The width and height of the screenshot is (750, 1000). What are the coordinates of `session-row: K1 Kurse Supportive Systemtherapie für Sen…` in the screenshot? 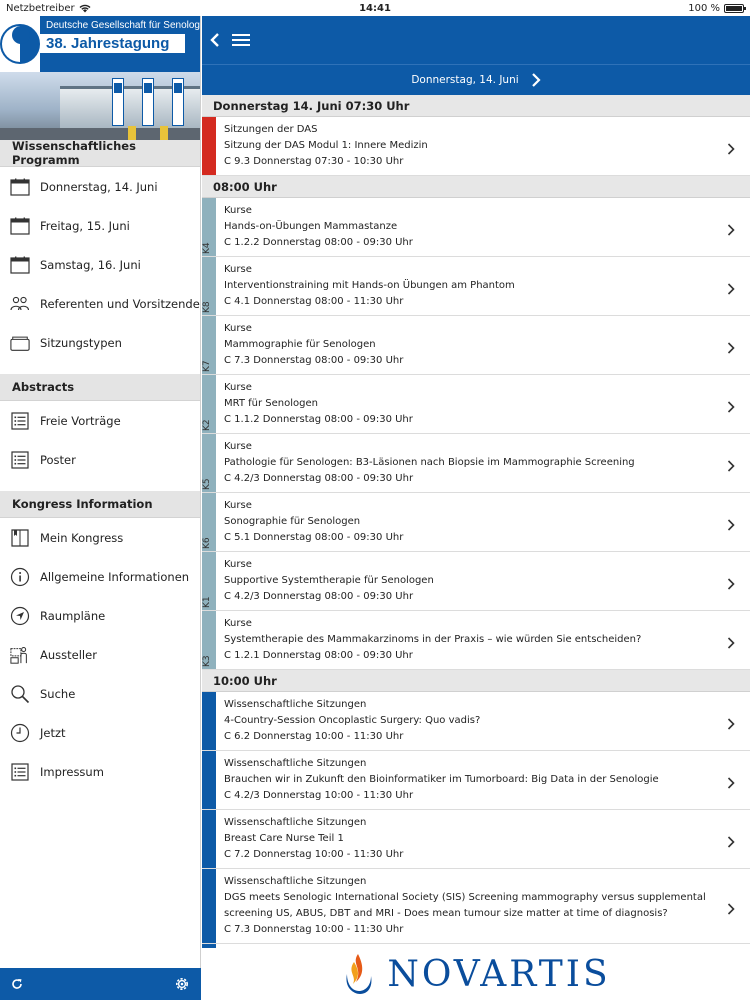 It's located at (476, 581).